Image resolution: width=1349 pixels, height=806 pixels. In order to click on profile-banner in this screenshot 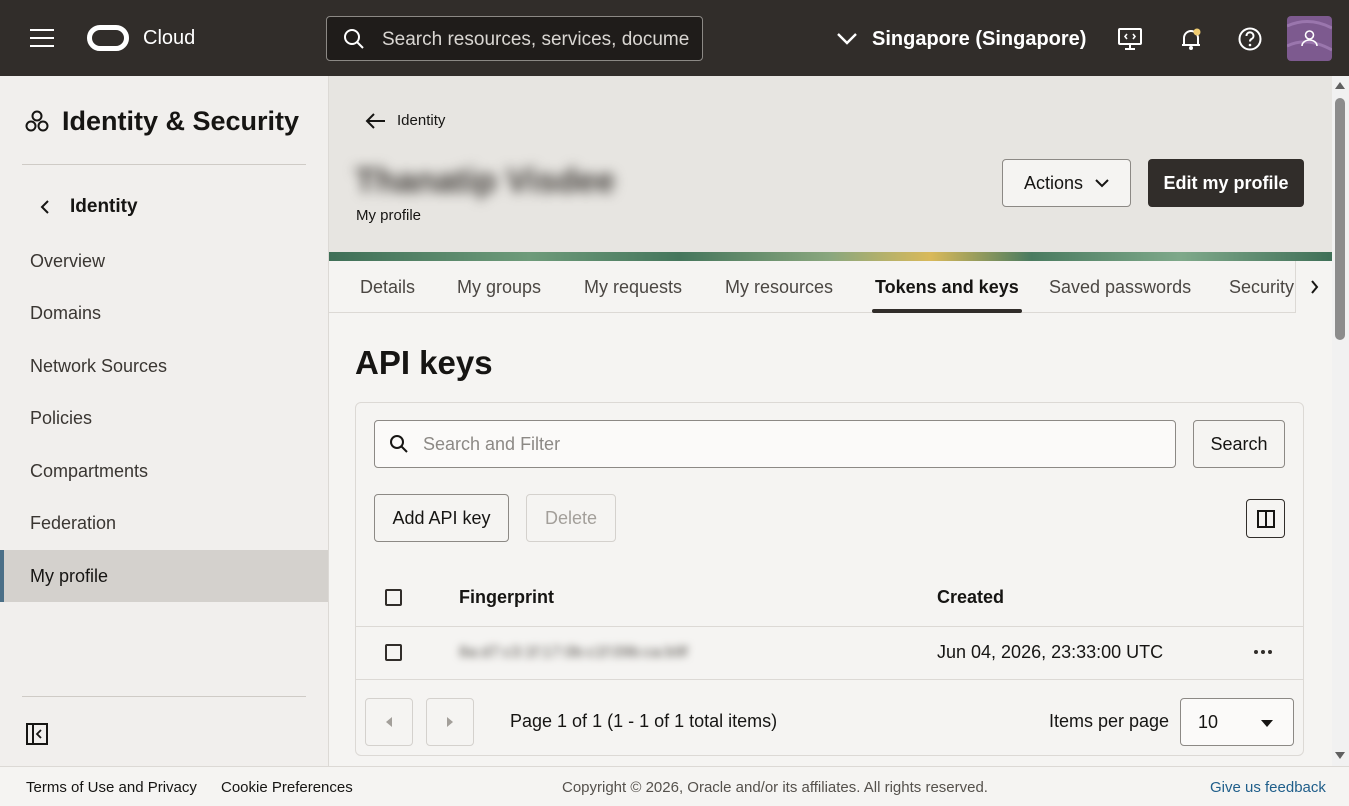, I will do `click(830, 256)`.